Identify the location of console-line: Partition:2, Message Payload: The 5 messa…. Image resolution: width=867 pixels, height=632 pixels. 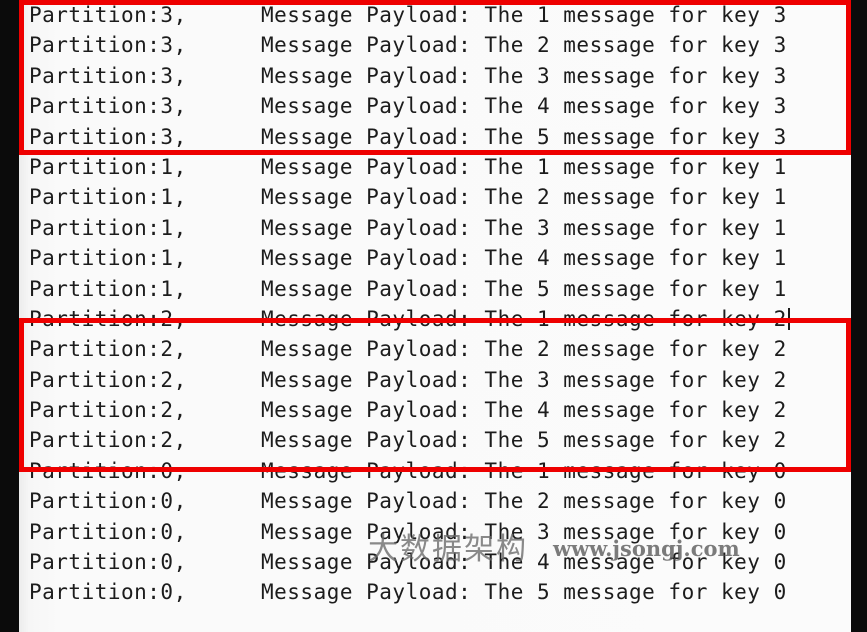
(435, 440).